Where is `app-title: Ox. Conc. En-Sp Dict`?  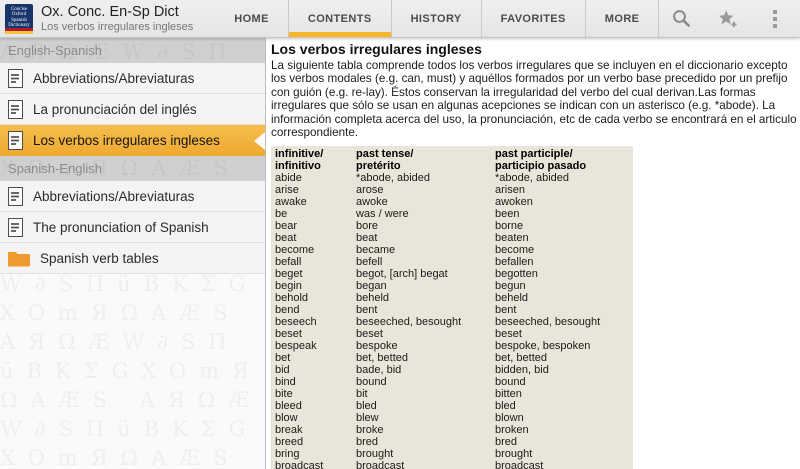
app-title: Ox. Conc. En-Sp Dict is located at coordinates (110, 11).